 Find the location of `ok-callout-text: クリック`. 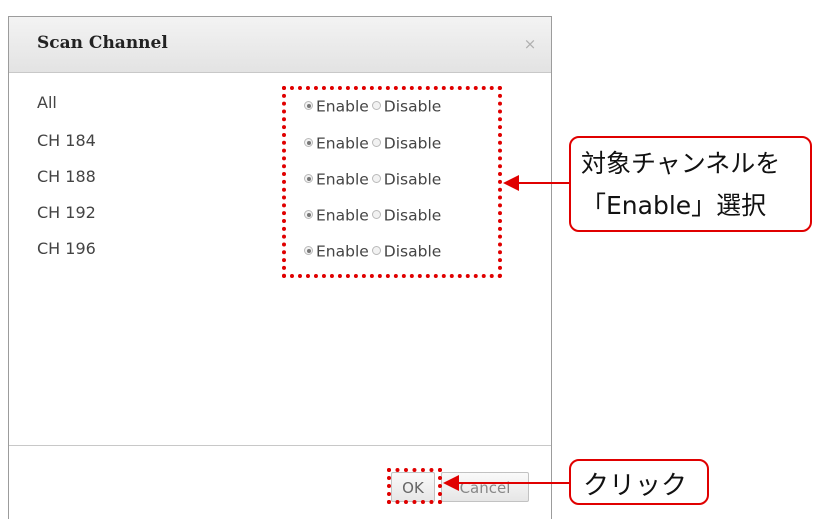

ok-callout-text: クリック is located at coordinates (635, 486).